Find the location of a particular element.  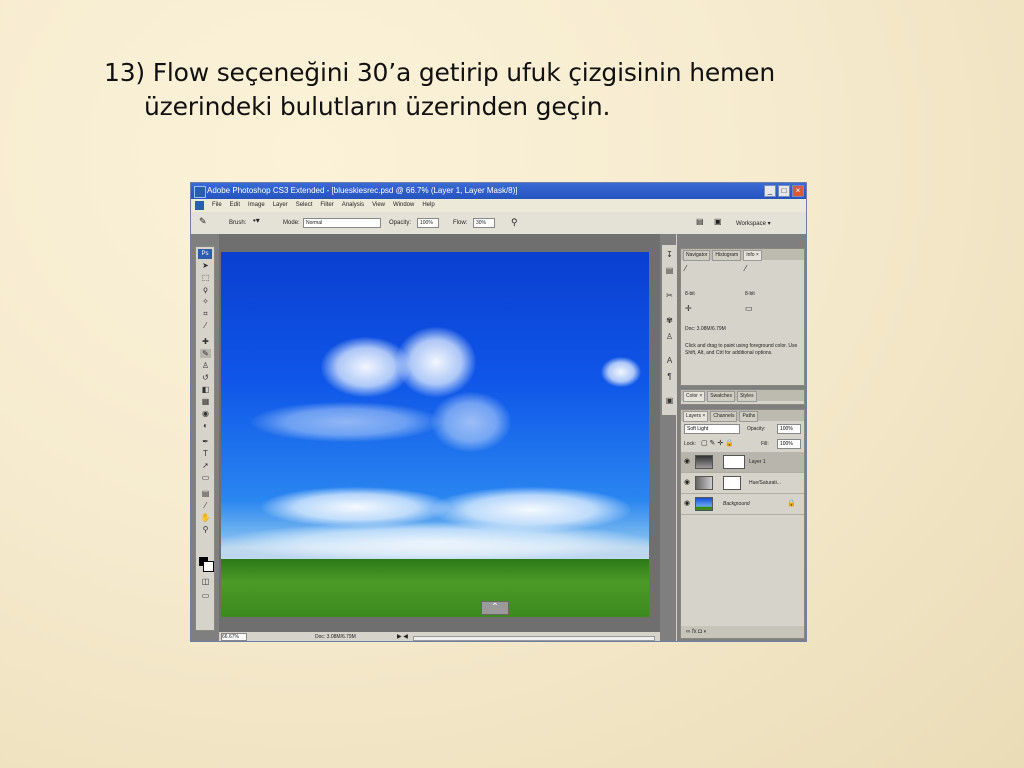

mode-select: Normal is located at coordinates (342, 223).